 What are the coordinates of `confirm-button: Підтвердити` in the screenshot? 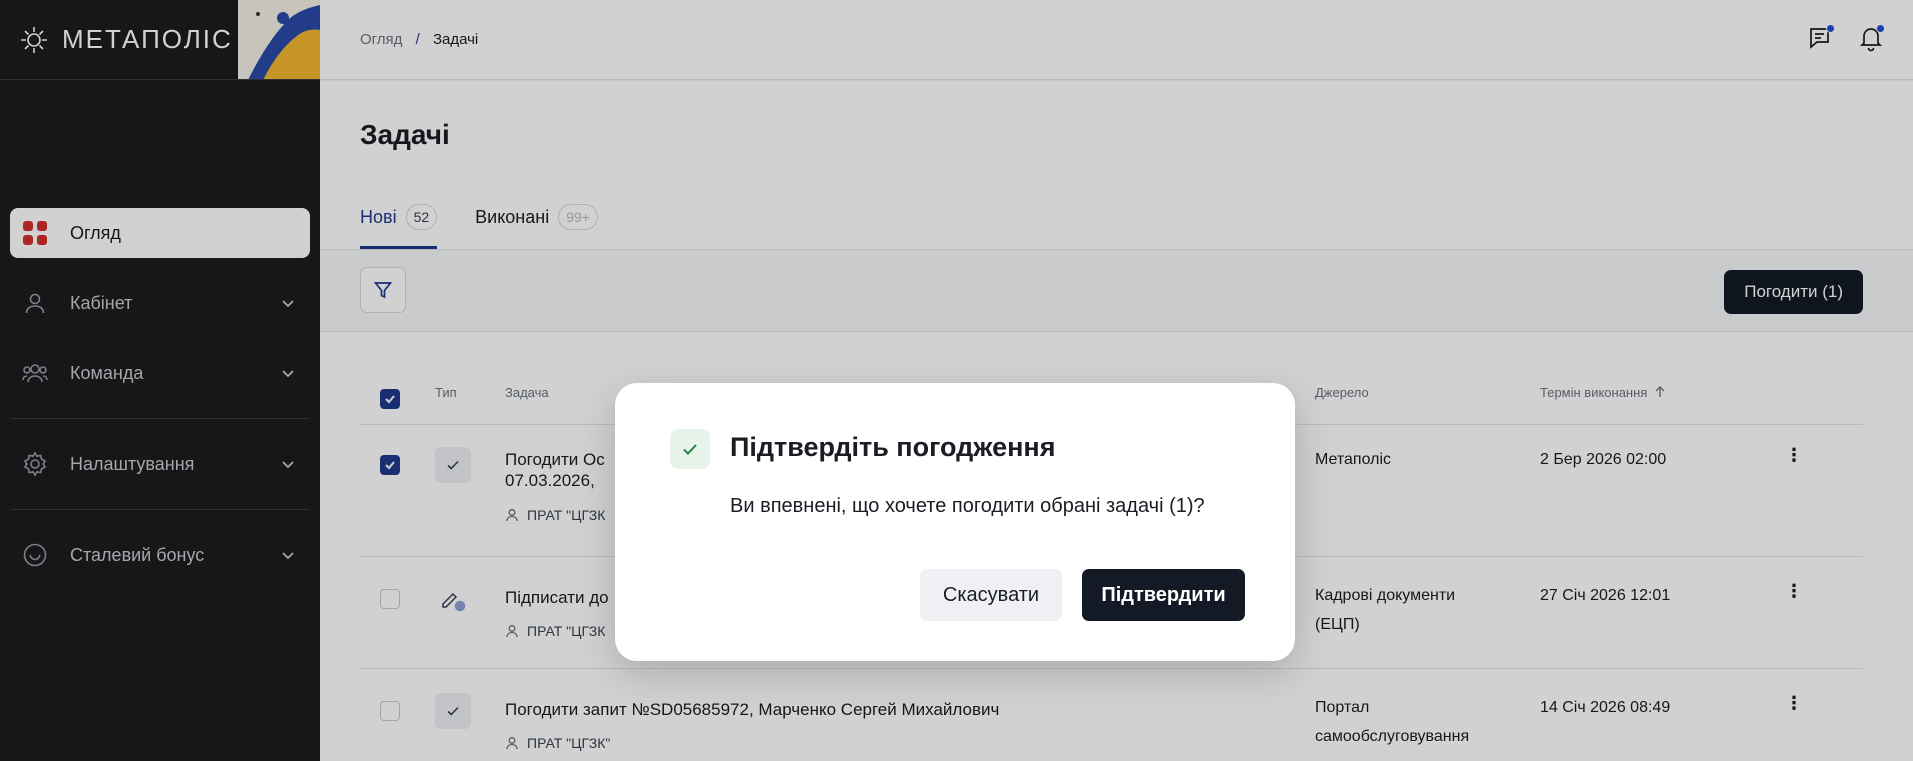 It's located at (1163, 595).